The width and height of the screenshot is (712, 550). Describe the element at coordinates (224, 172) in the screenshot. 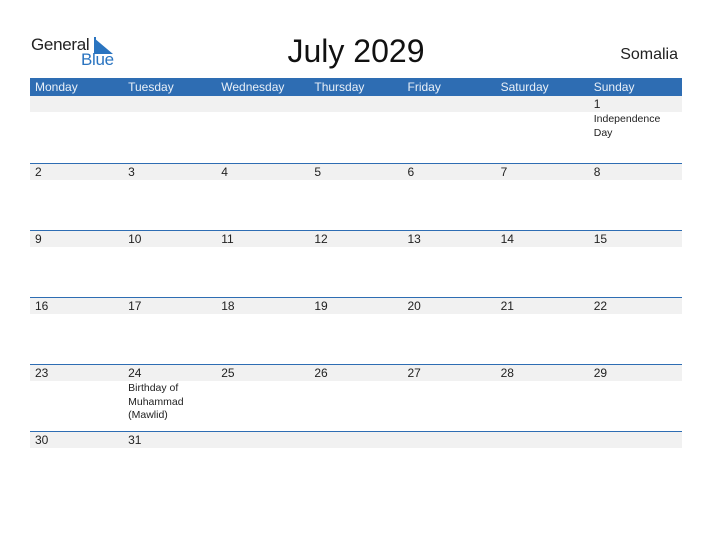

I see `day-number: 4` at that location.